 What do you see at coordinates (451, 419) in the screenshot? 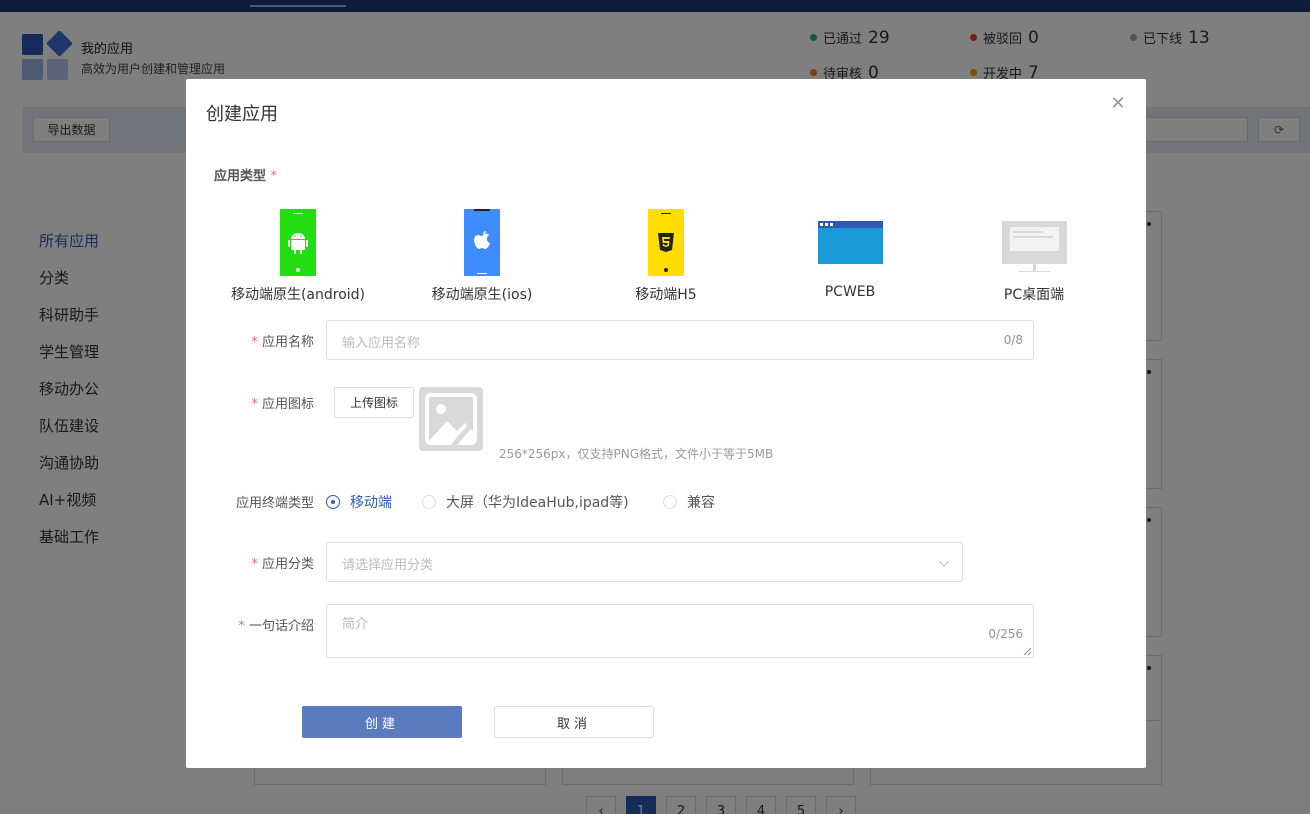
I see `image-placeholder-icon` at bounding box center [451, 419].